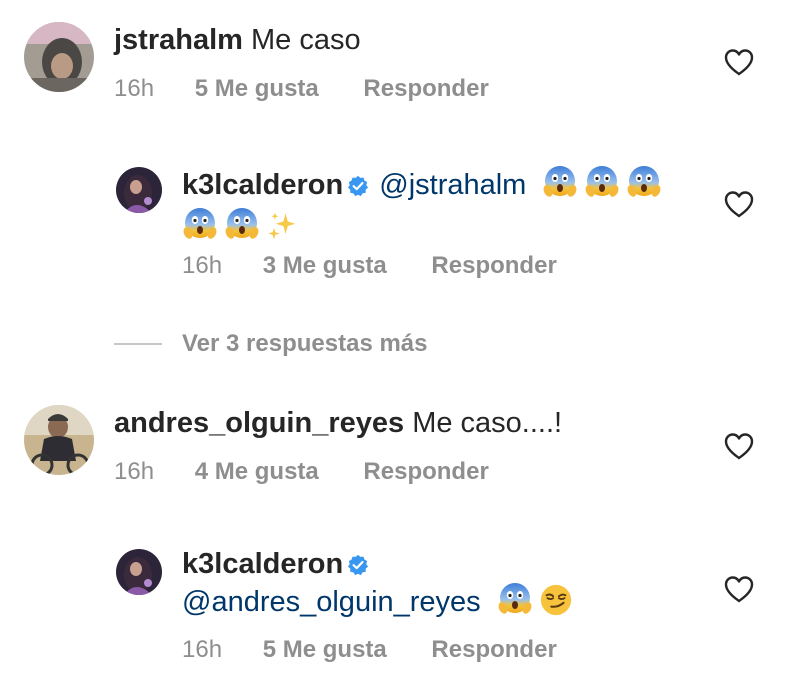  Describe the element at coordinates (138, 344) in the screenshot. I see `divider-line` at that location.